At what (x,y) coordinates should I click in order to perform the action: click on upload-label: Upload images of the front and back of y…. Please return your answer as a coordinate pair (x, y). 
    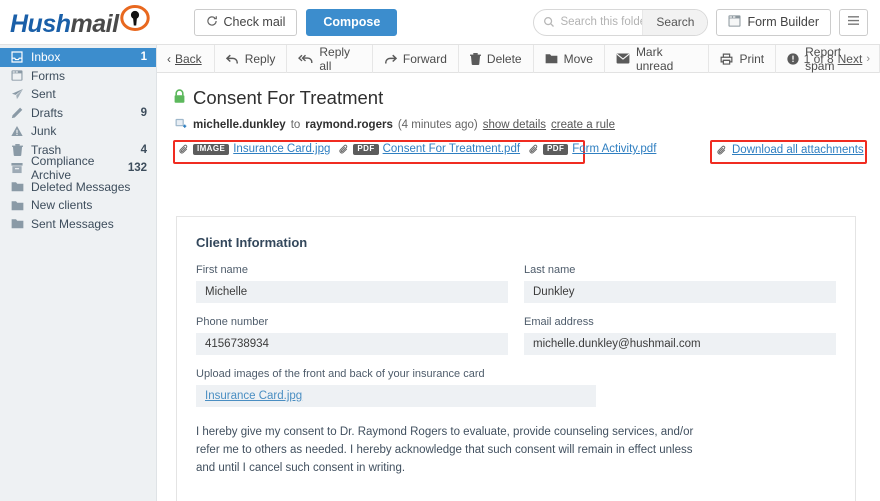
    Looking at the image, I should click on (340, 374).